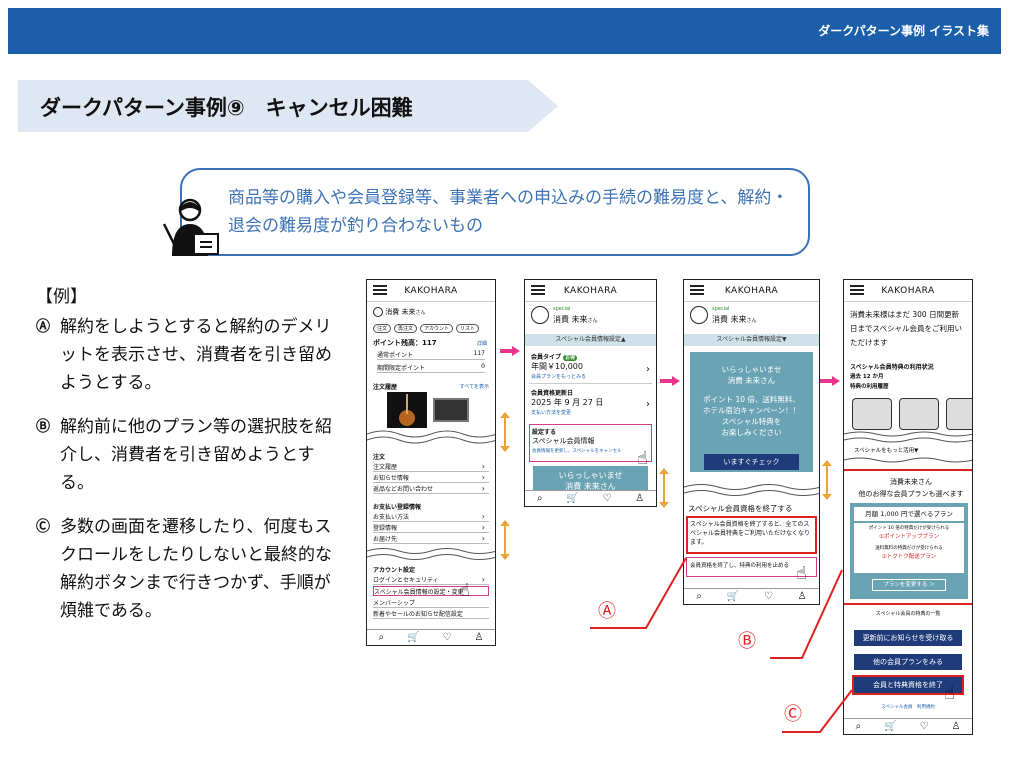  Describe the element at coordinates (196, 355) in the screenshot. I see `example-text: 解約をしようとすると解約のデメリットを表示させ、消費者を引き留めようとする。` at that location.